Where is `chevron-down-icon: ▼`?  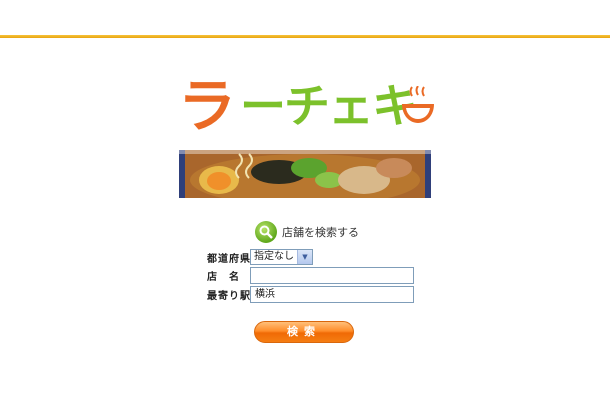
chevron-down-icon: ▼ is located at coordinates (304, 257).